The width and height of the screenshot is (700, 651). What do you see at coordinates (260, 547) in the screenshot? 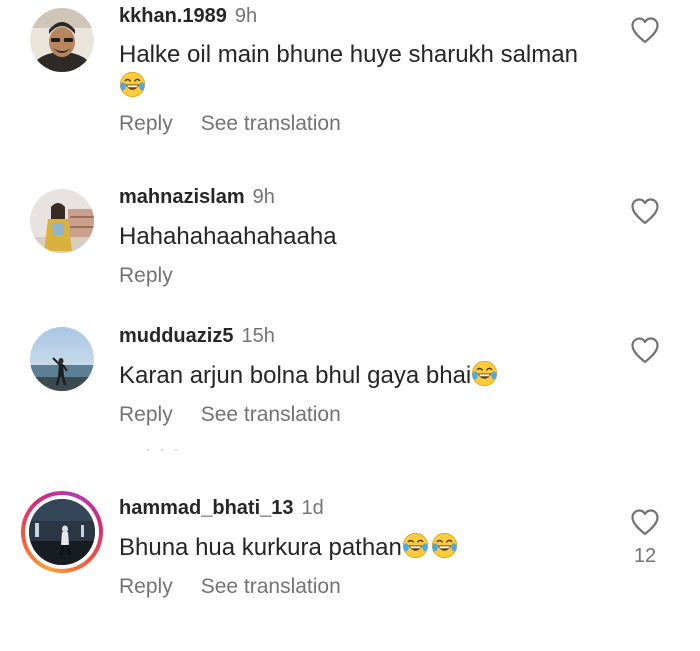
I see `comment-text-line: Bhuna hua kurkura pathan` at bounding box center [260, 547].